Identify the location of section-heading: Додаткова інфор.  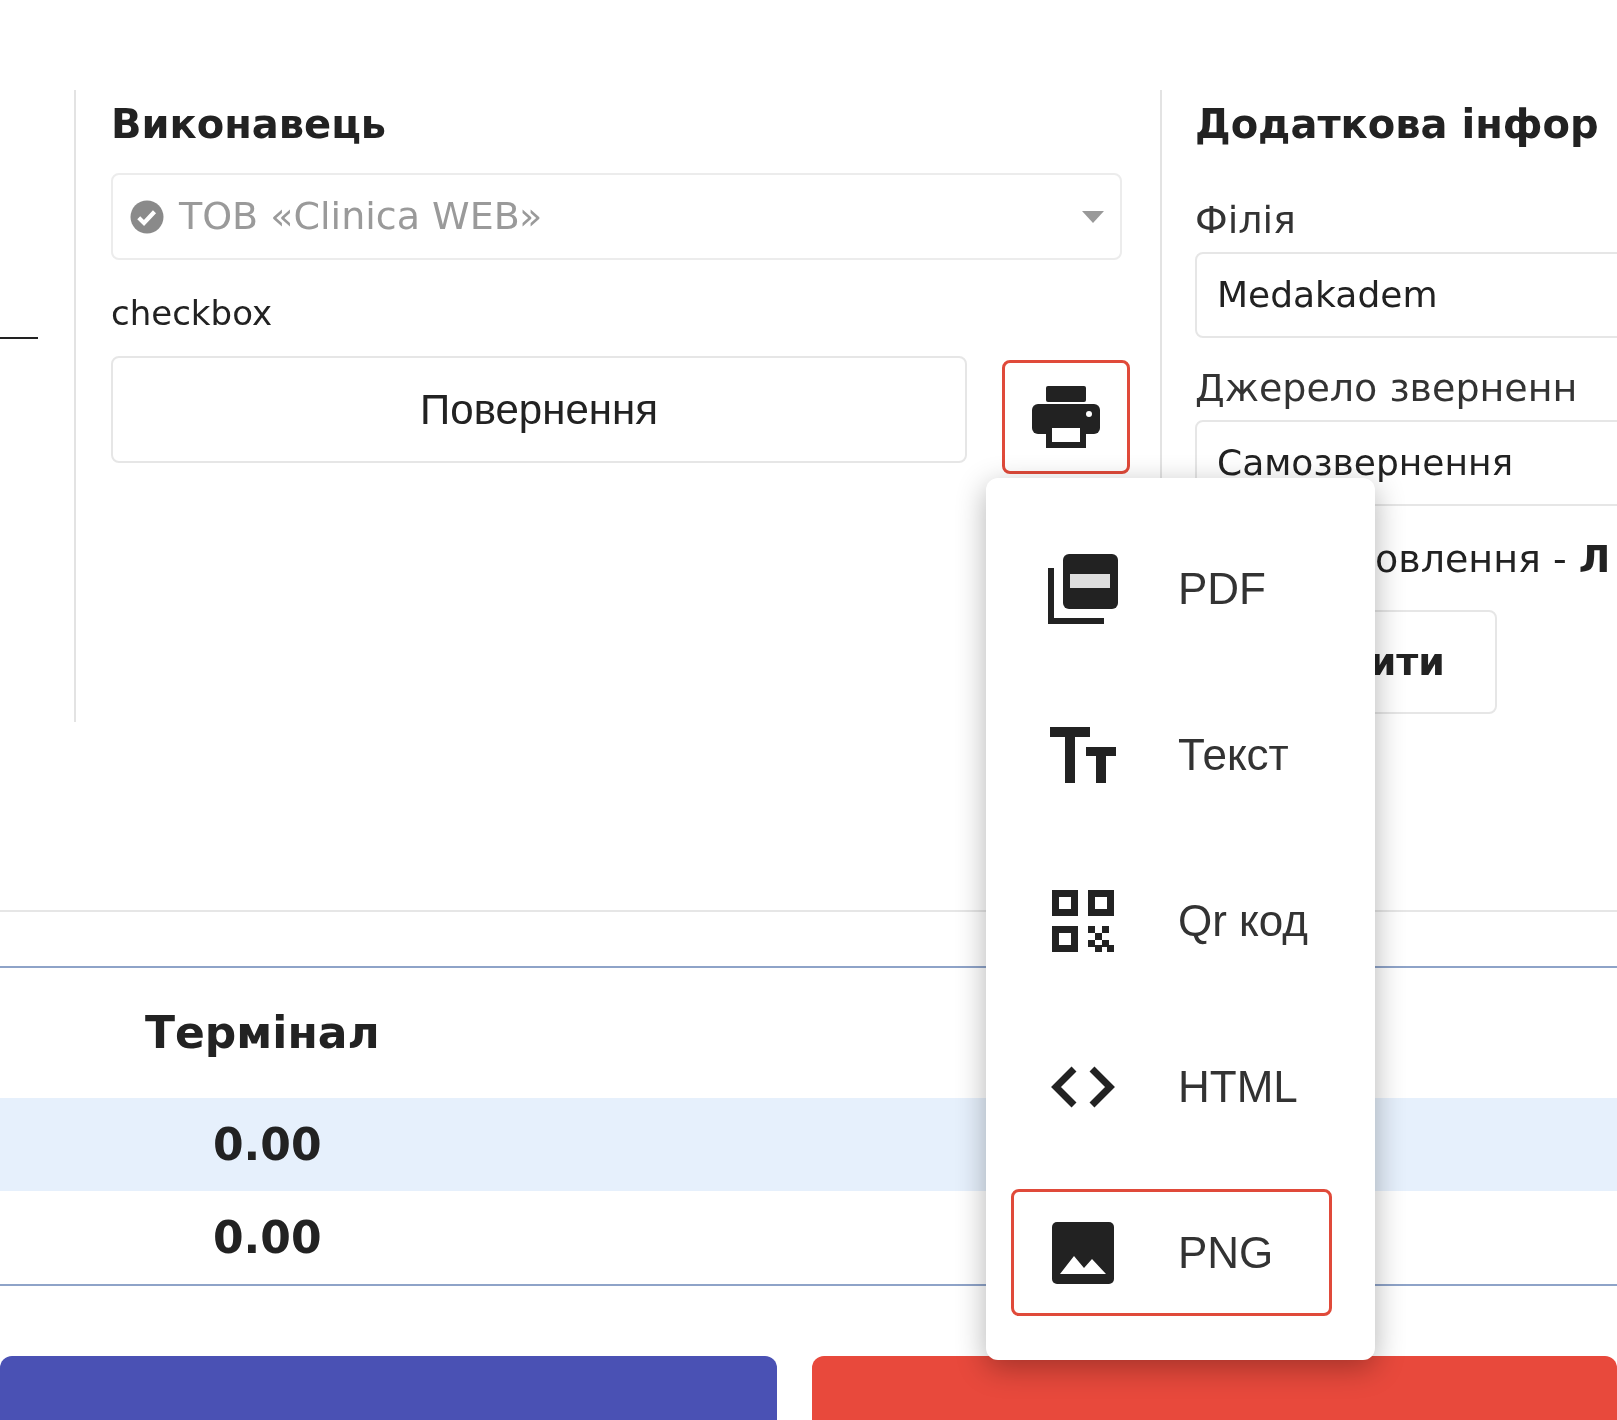
(1397, 124).